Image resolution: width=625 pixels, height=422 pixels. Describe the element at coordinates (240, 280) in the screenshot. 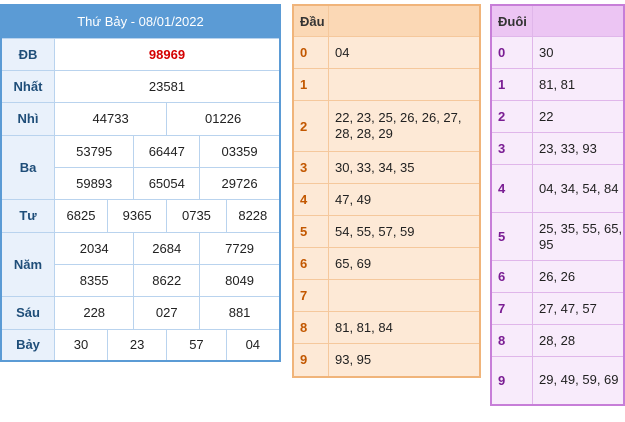

I see `prize-value: 8049` at that location.